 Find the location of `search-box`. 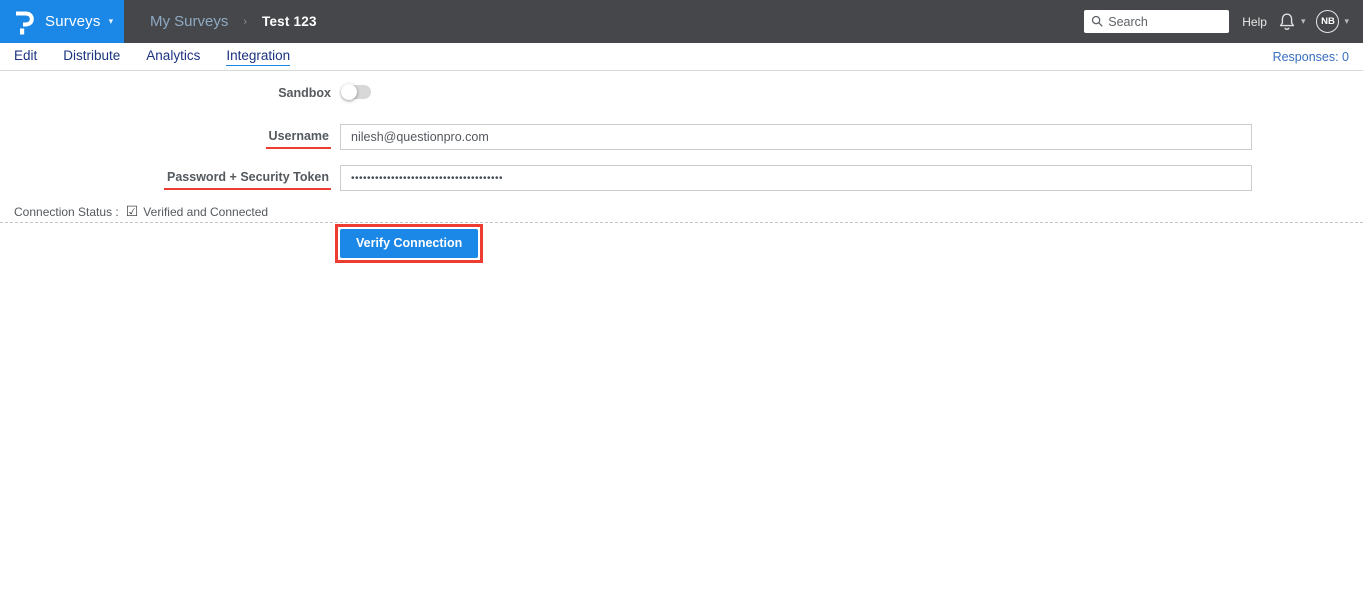

search-box is located at coordinates (1157, 21).